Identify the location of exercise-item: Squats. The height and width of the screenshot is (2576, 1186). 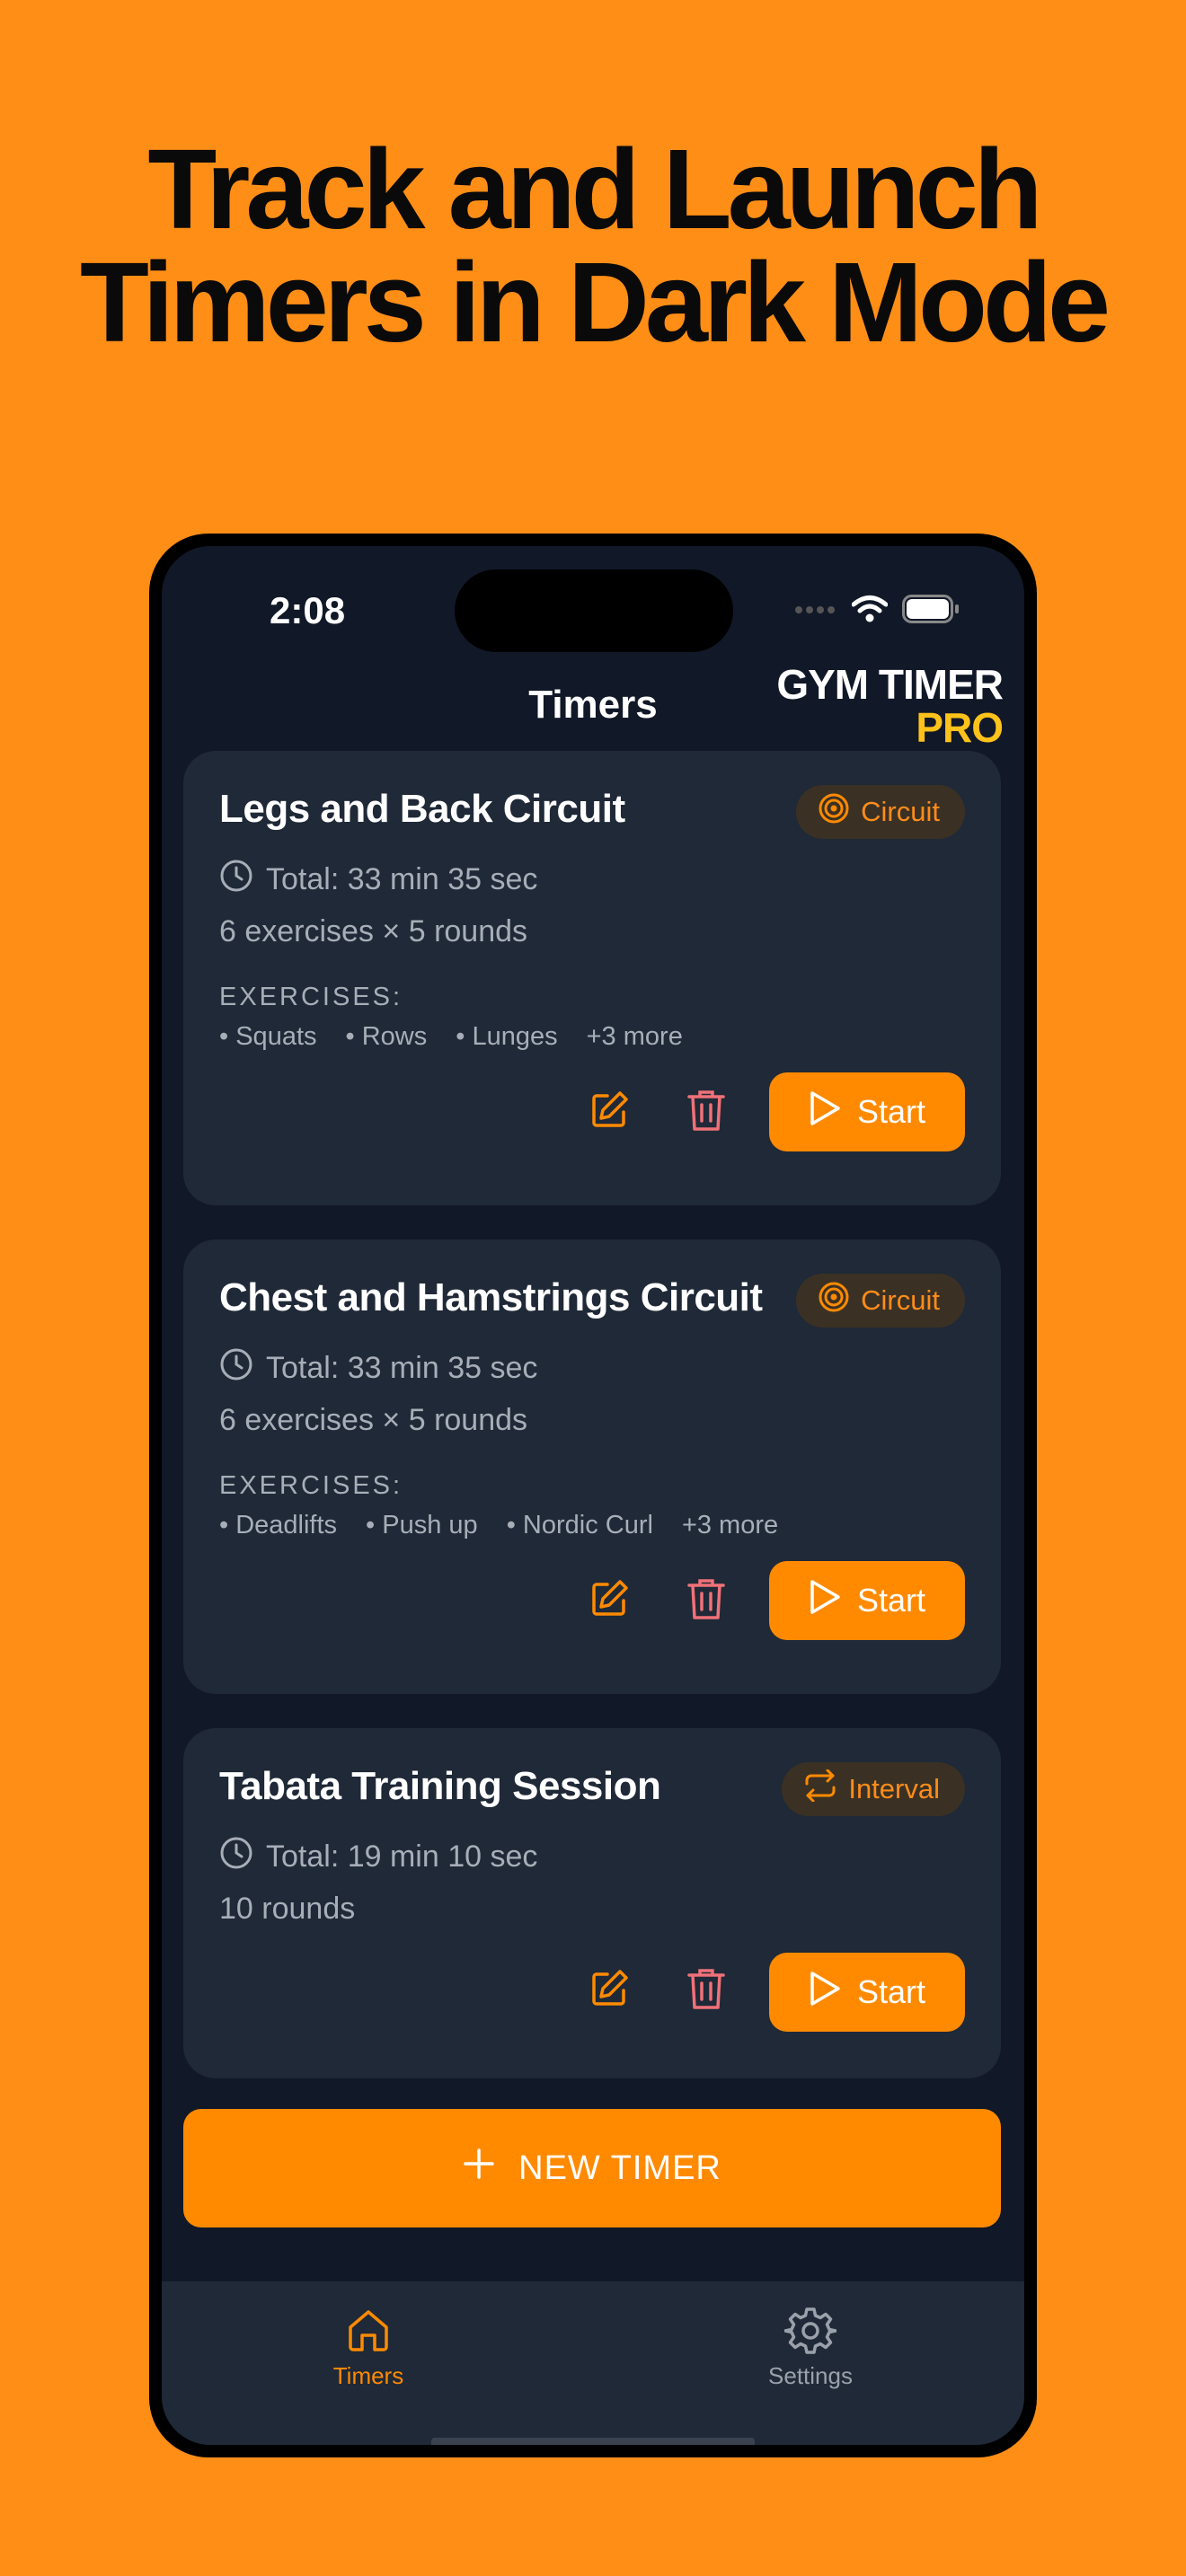
(267, 1037).